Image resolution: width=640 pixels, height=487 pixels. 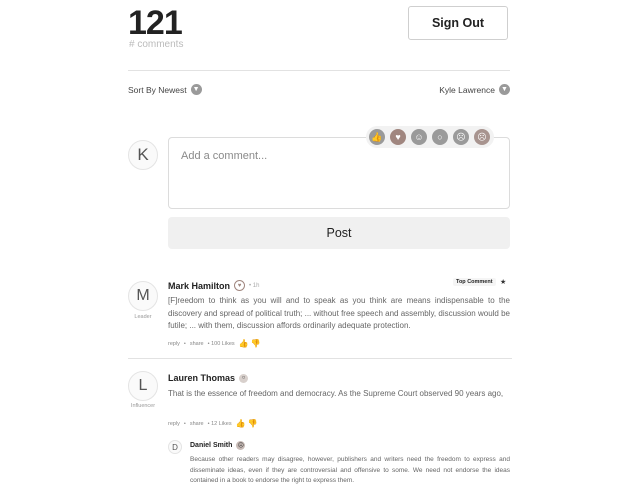 I want to click on user-name: Kyle Lawrence, so click(x=467, y=89).